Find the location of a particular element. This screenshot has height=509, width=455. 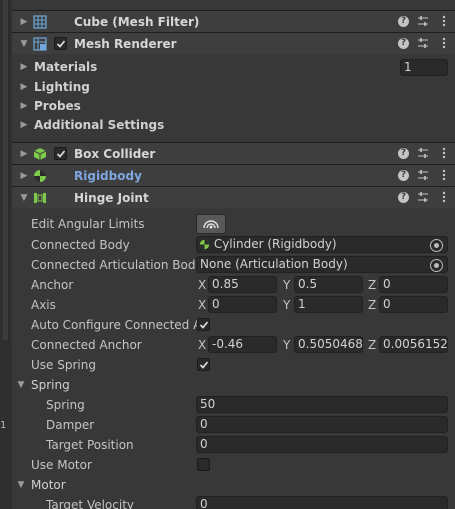

foldout-probes: ▶ Probes is located at coordinates (46, 106).